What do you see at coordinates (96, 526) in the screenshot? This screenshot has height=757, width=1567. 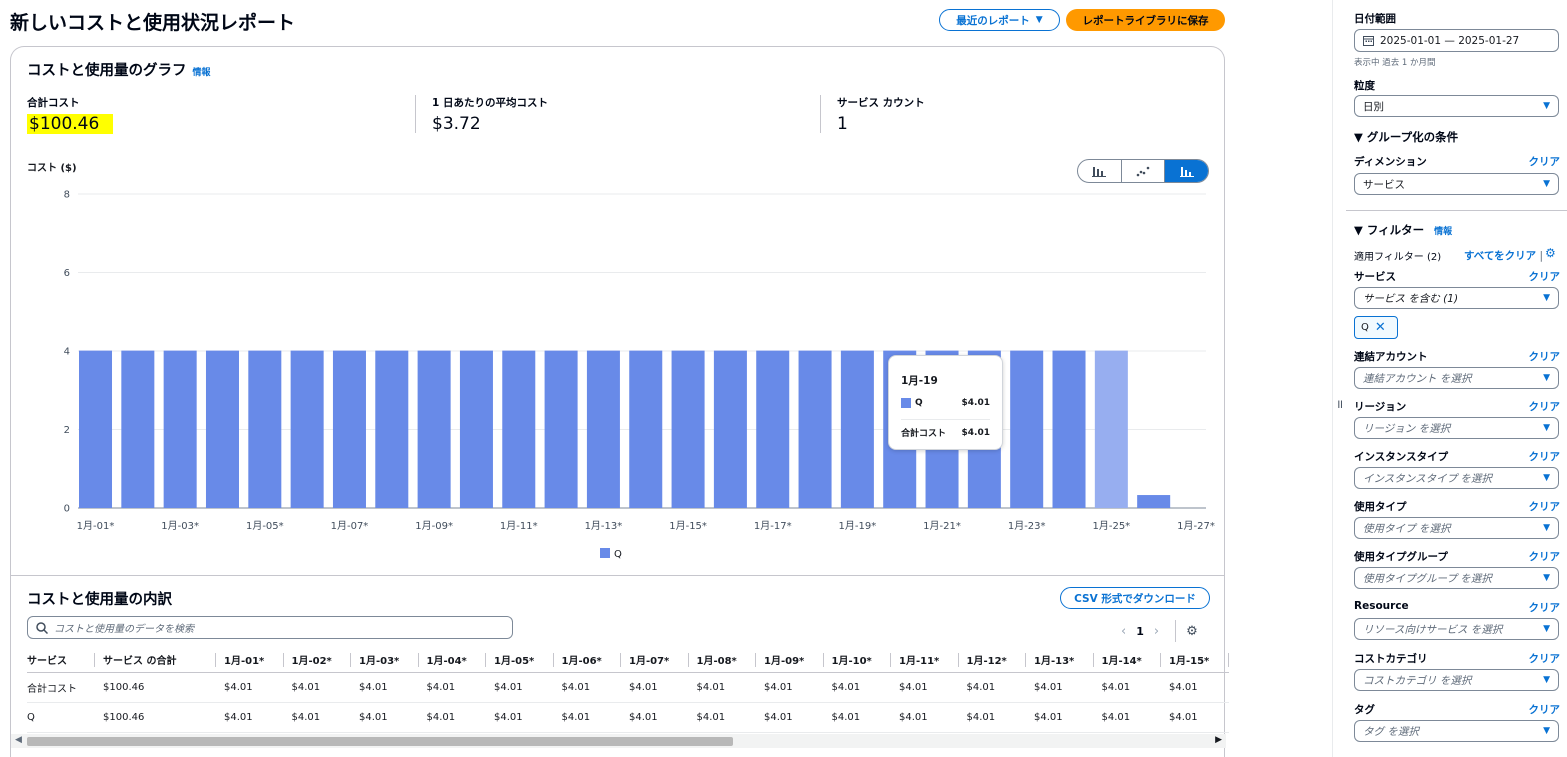 I see `x-tick-label: 1月-01*` at bounding box center [96, 526].